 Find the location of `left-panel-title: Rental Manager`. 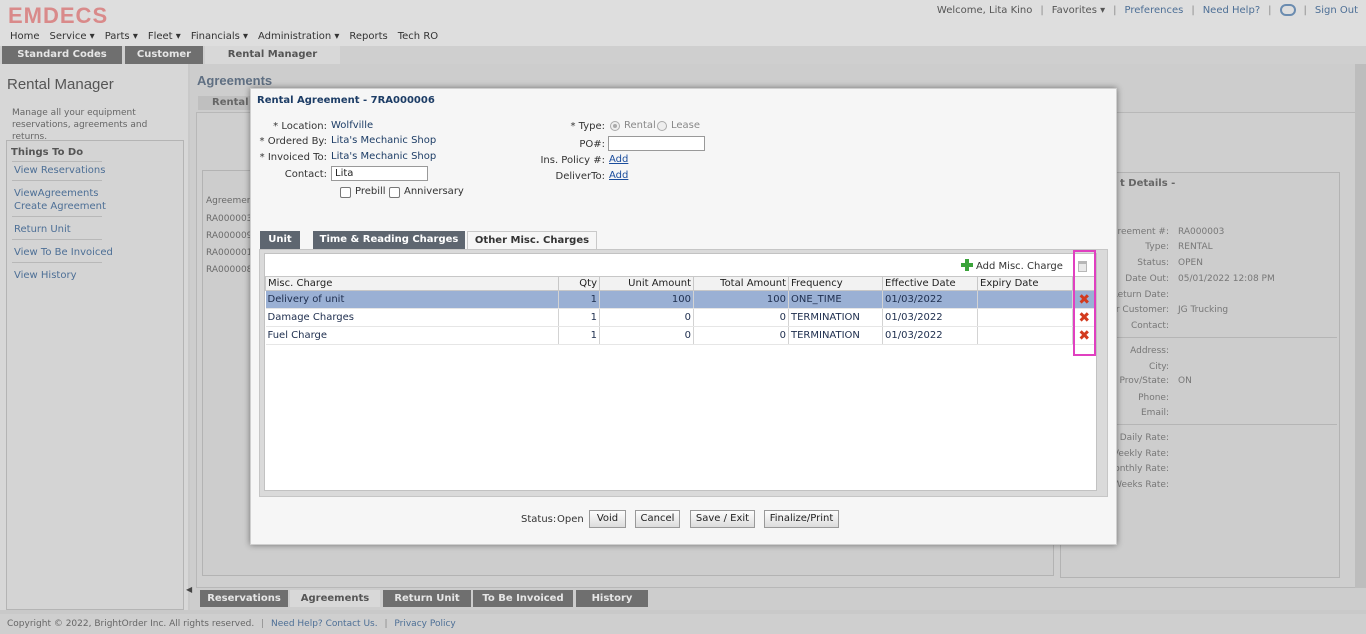

left-panel-title: Rental Manager is located at coordinates (60, 84).